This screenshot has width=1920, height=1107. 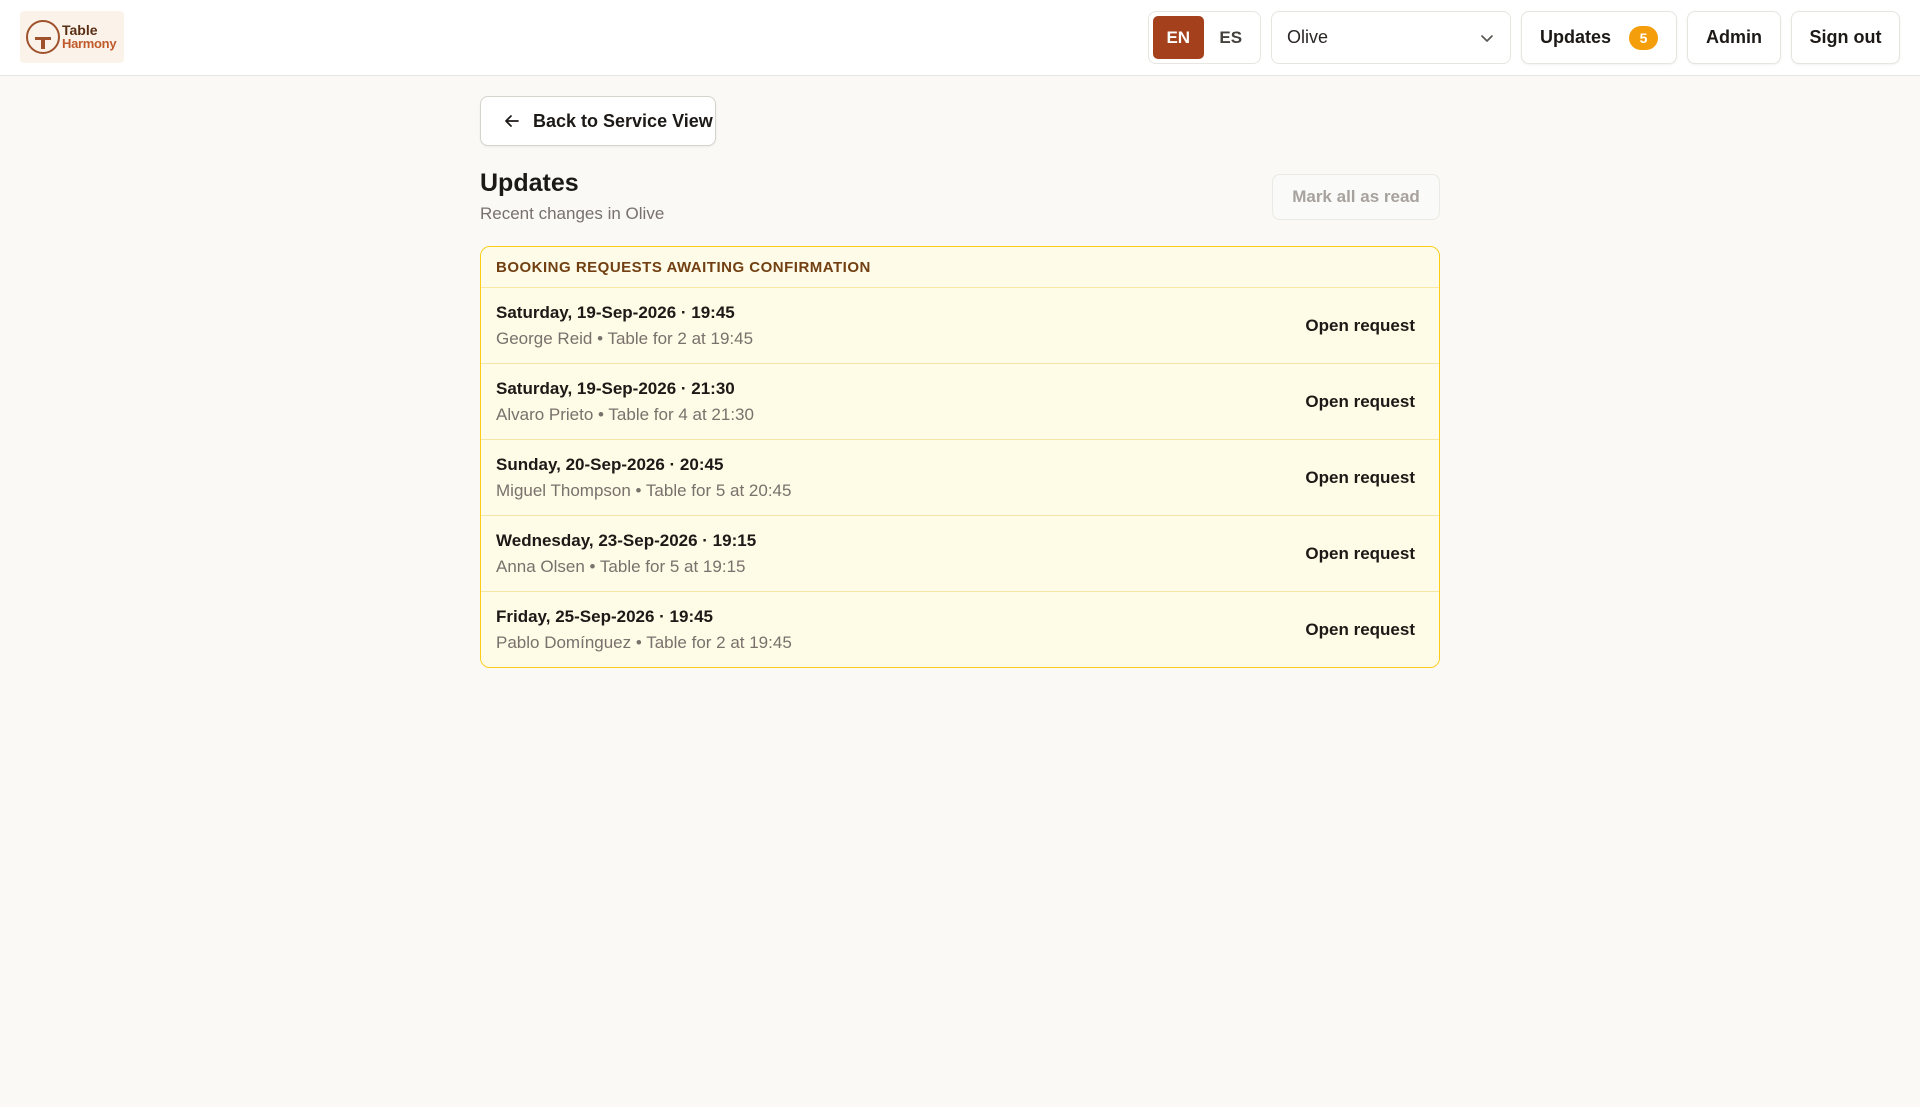 I want to click on request-detail: Alvaro Prieto • Table for 4 at 21:30, so click(x=625, y=414).